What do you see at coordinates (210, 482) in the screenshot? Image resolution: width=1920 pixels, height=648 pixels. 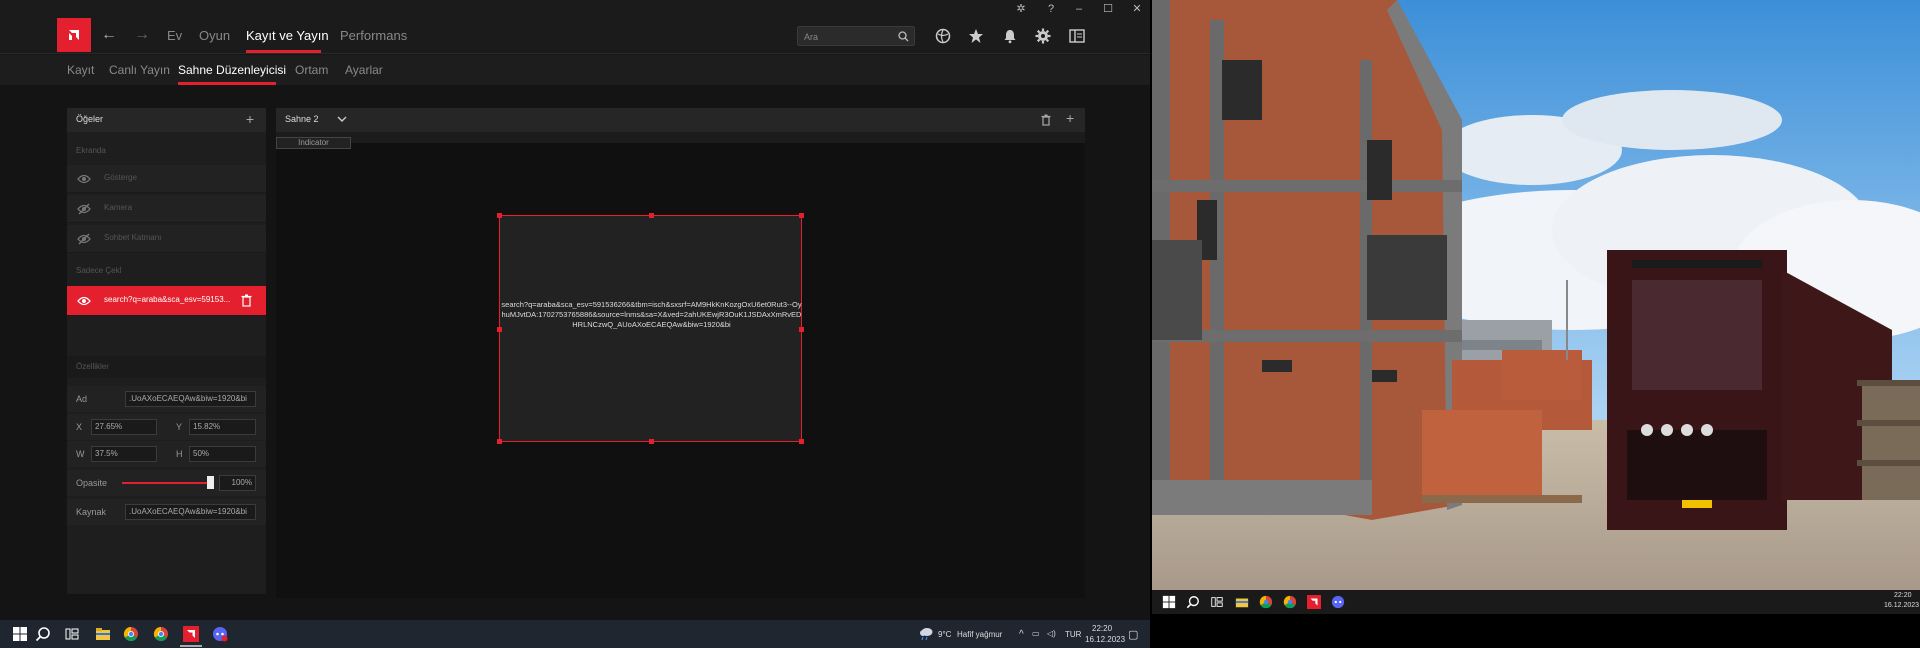 I see `opacity-slider-thumb` at bounding box center [210, 482].